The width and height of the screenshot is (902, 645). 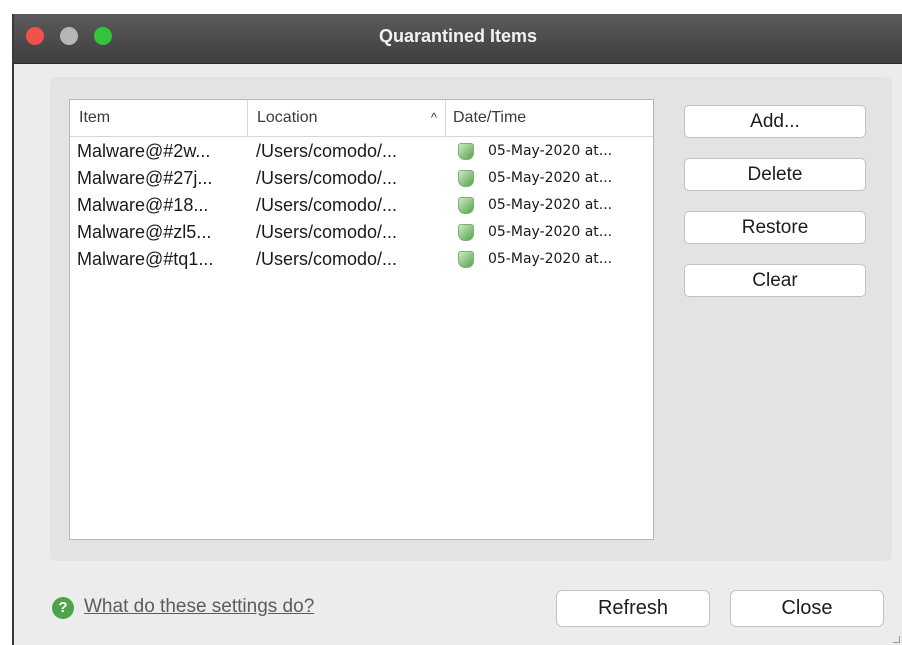 I want to click on window-title: Quarantined Items, so click(x=458, y=36).